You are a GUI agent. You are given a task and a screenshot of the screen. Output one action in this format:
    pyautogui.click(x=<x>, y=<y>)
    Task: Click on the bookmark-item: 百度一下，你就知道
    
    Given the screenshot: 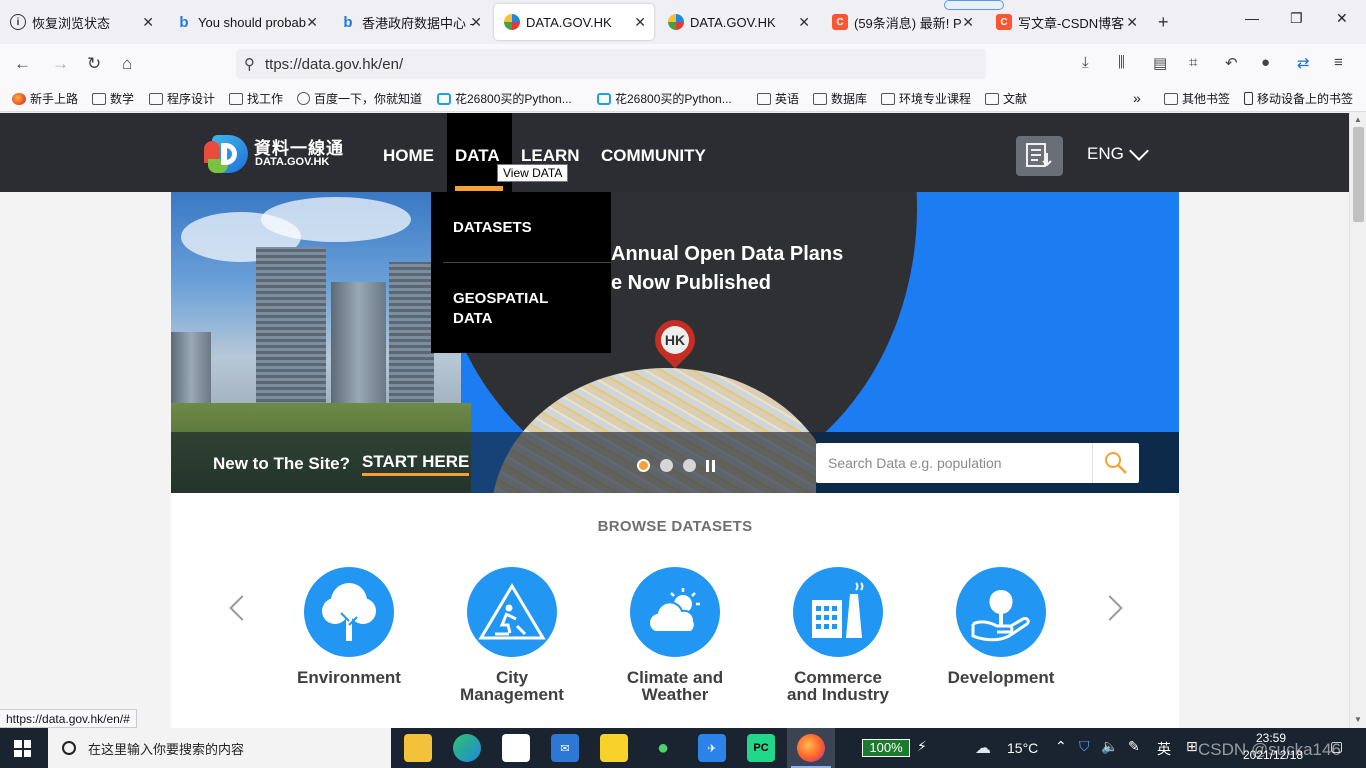 What is the action you would take?
    pyautogui.click(x=359, y=98)
    